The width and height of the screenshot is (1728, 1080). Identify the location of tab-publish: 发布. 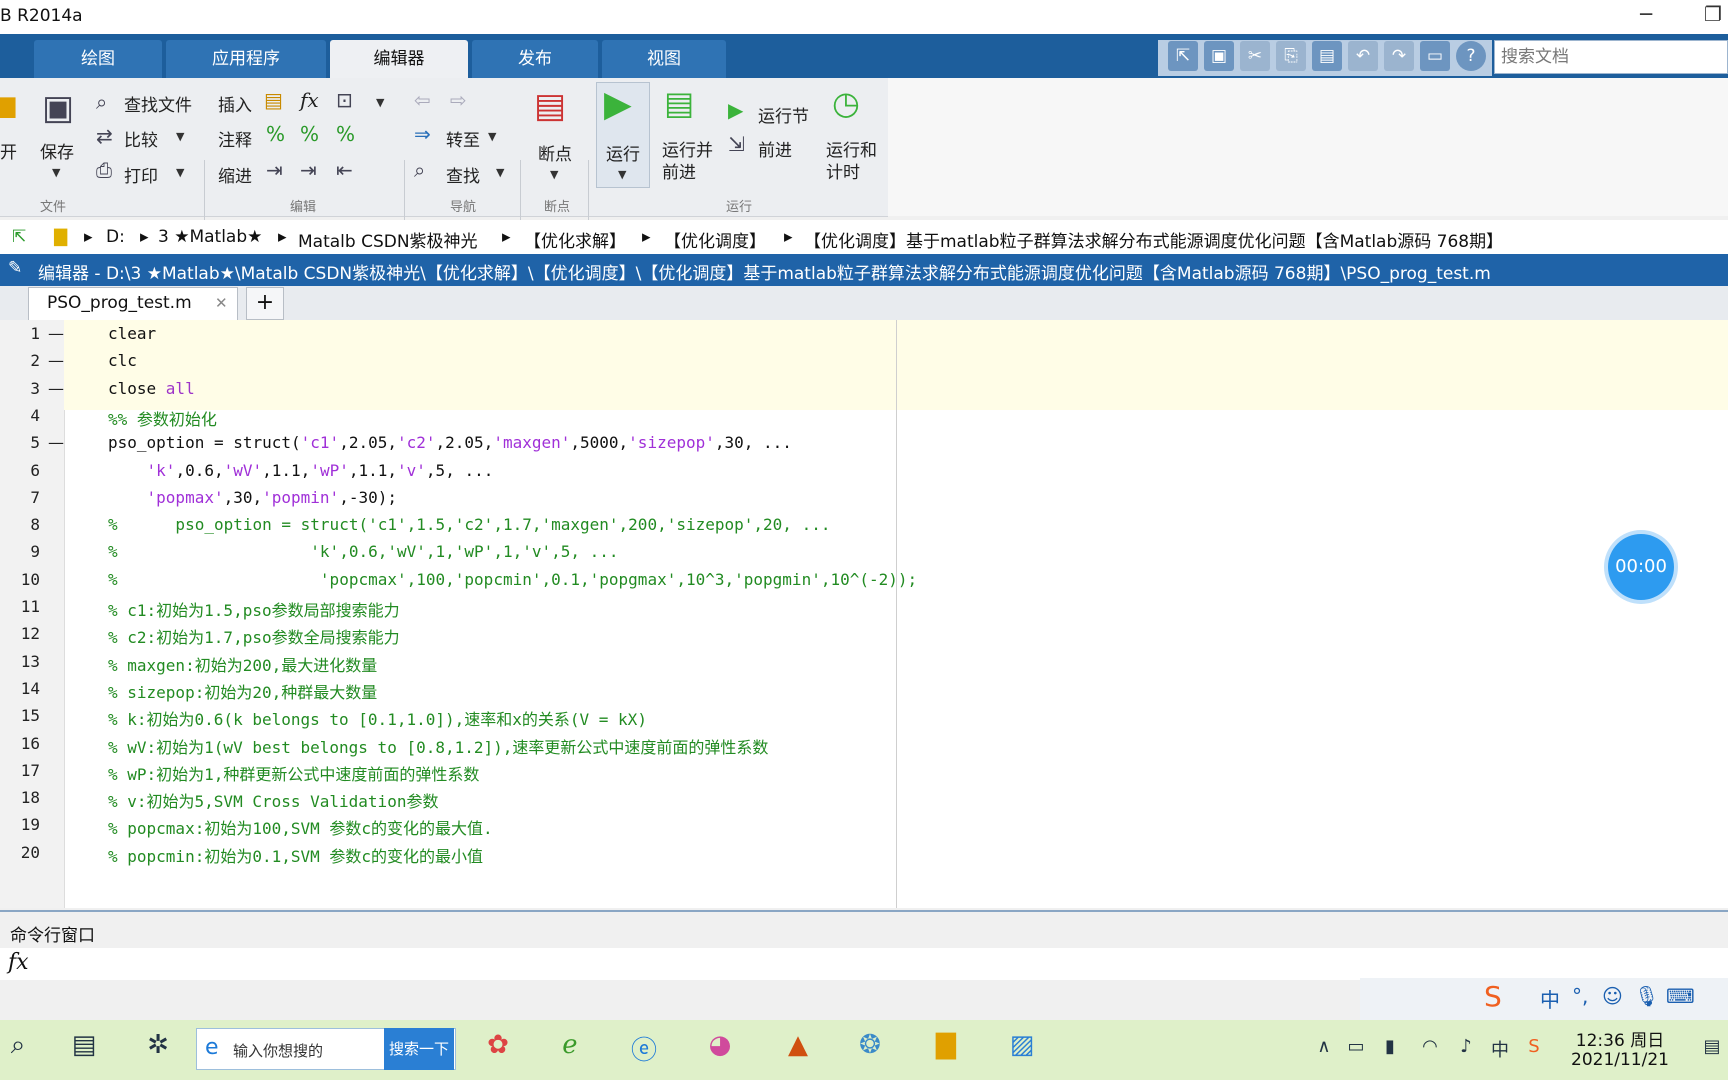
(535, 59).